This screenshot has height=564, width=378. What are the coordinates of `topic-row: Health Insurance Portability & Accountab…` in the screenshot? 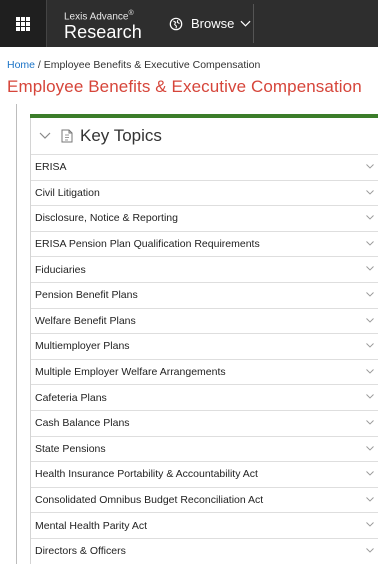 It's located at (204, 474).